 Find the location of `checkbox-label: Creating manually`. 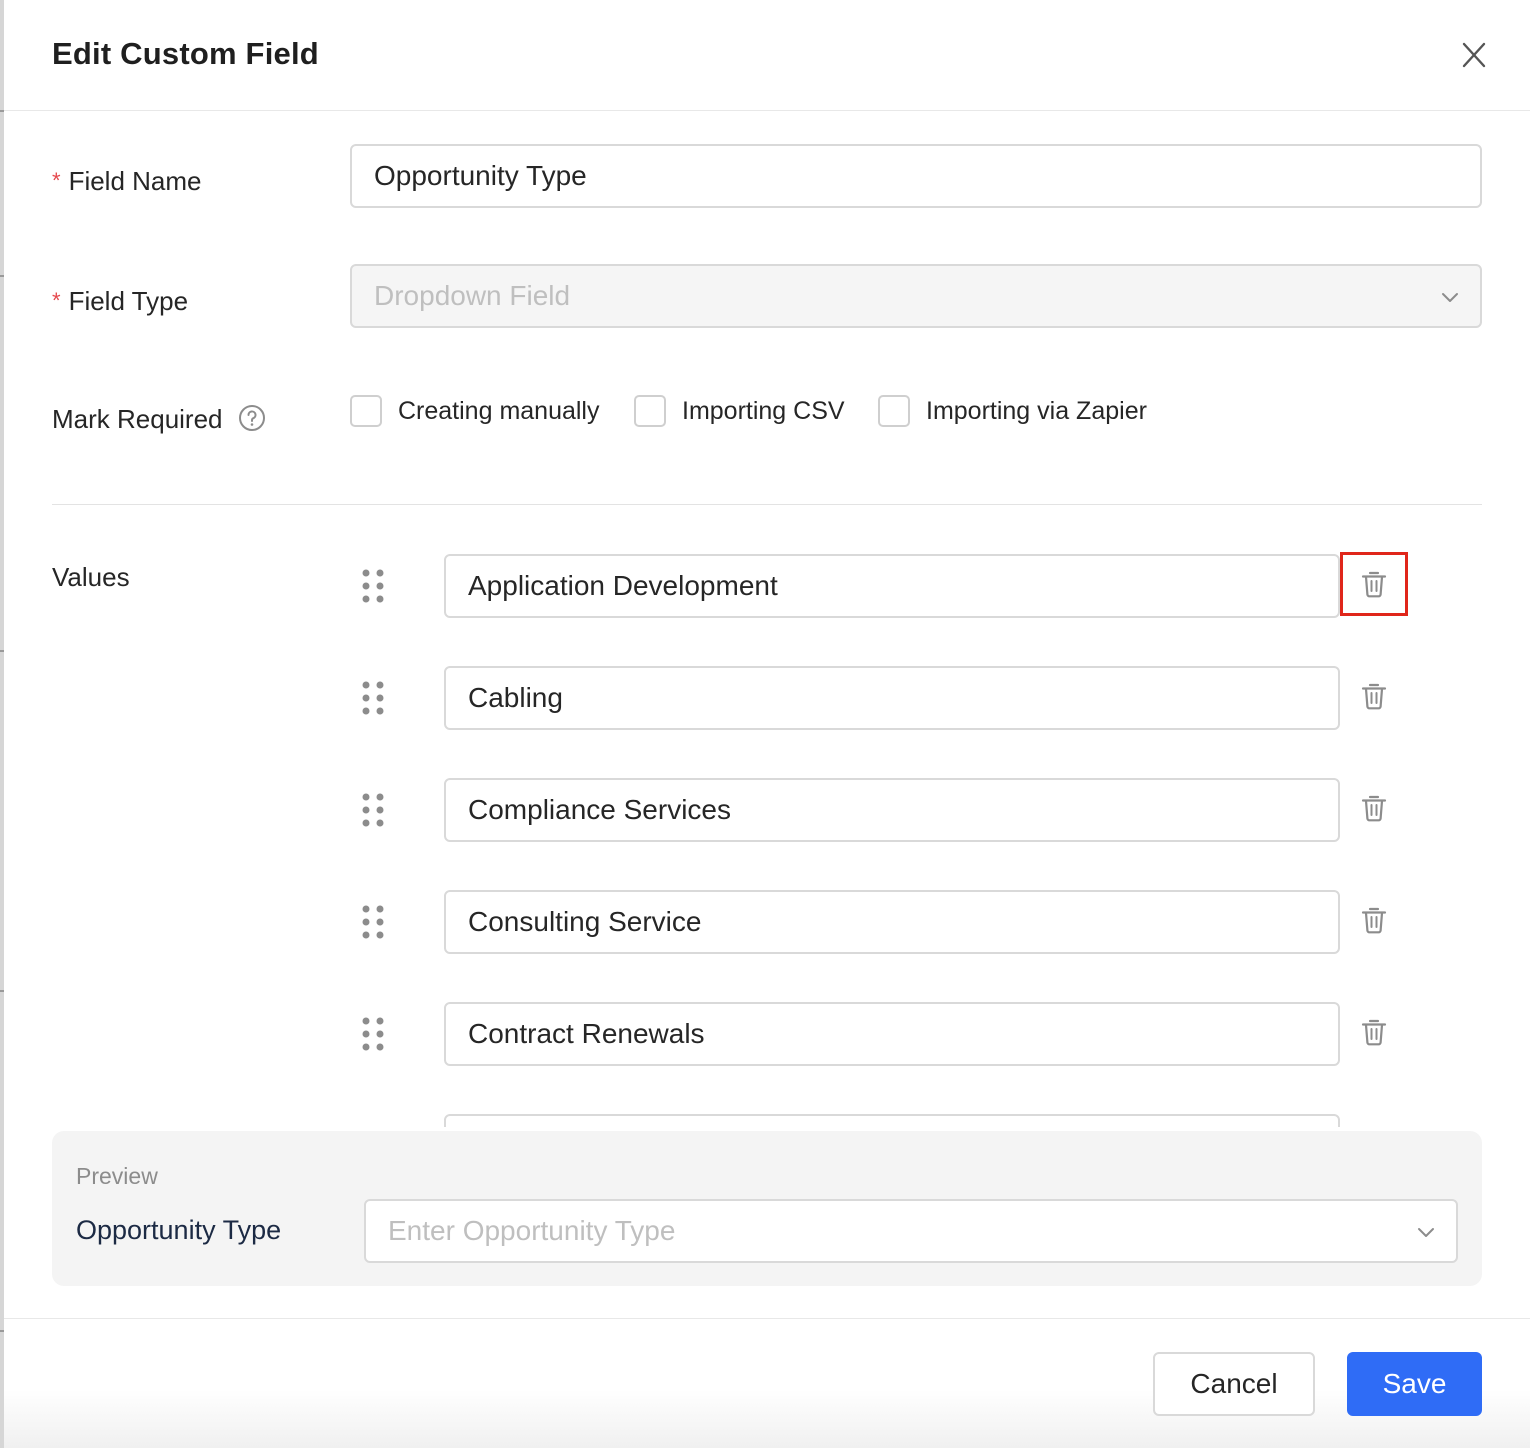

checkbox-label: Creating manually is located at coordinates (499, 410).